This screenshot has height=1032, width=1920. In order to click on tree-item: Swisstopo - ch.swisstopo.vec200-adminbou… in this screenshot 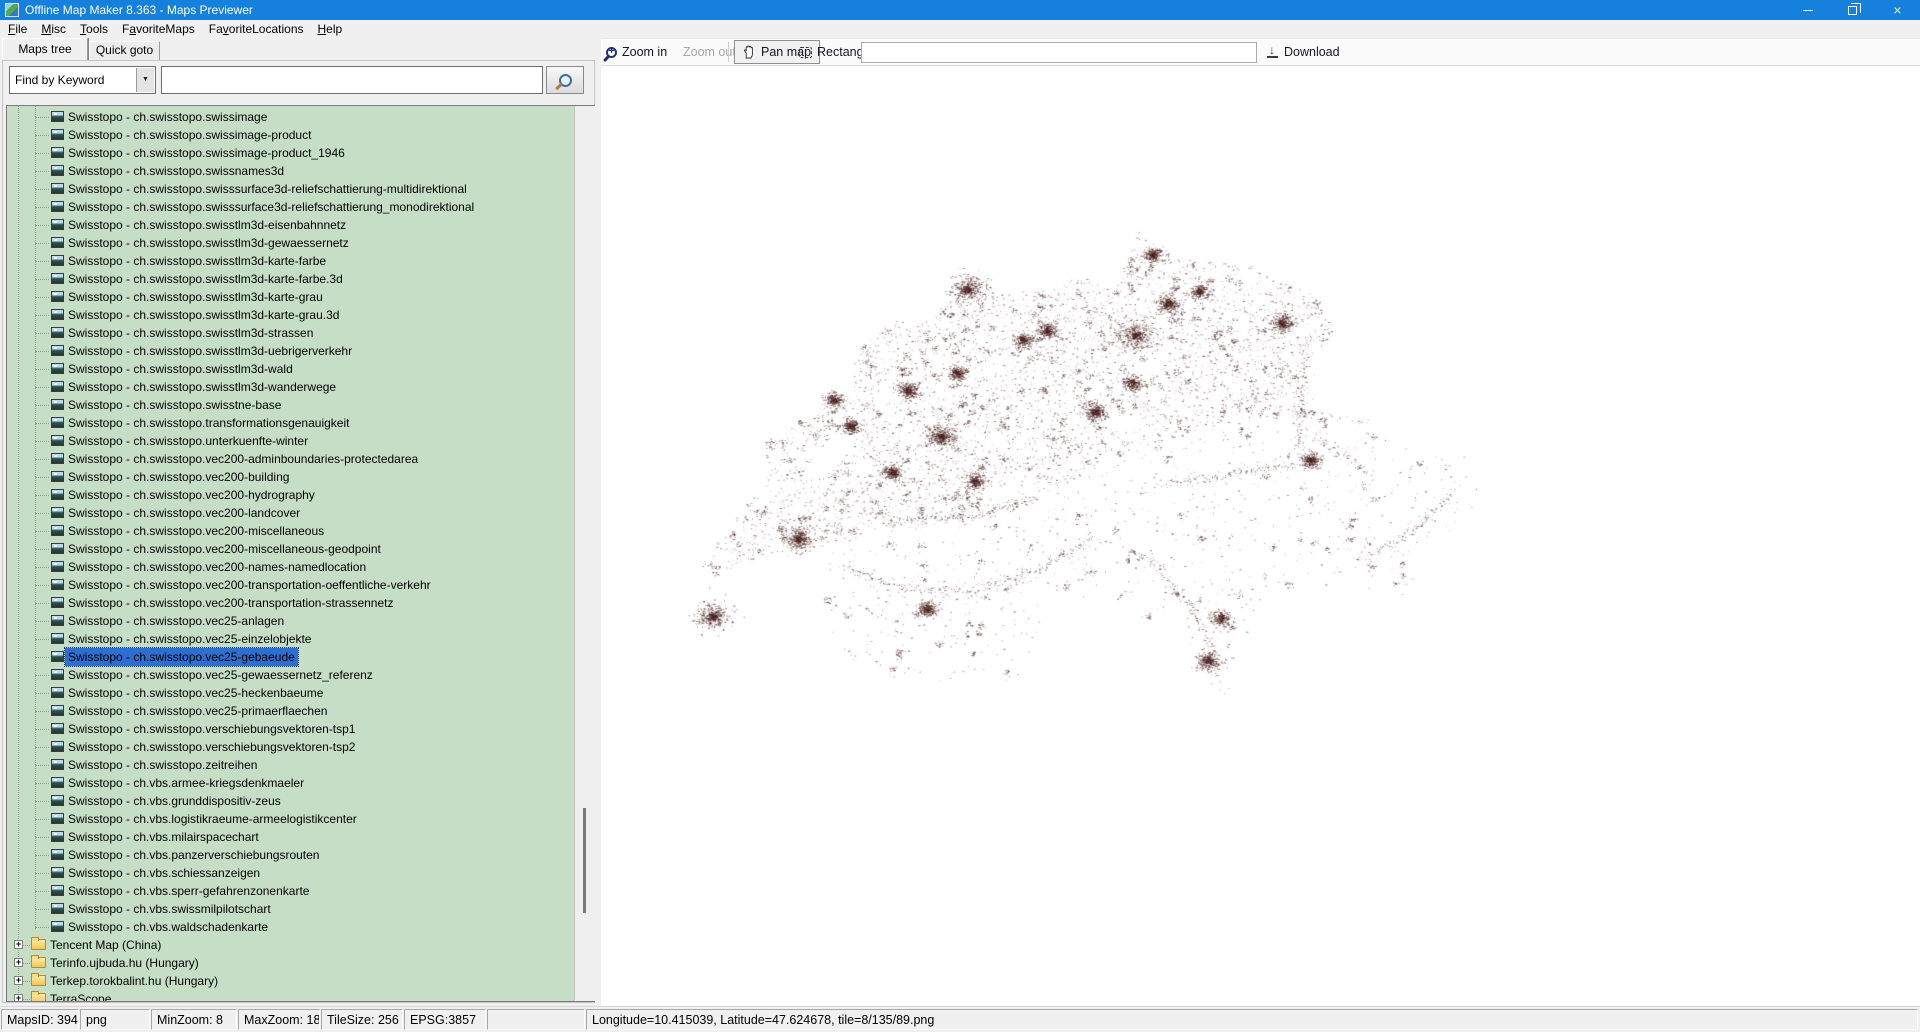, I will do `click(290, 459)`.